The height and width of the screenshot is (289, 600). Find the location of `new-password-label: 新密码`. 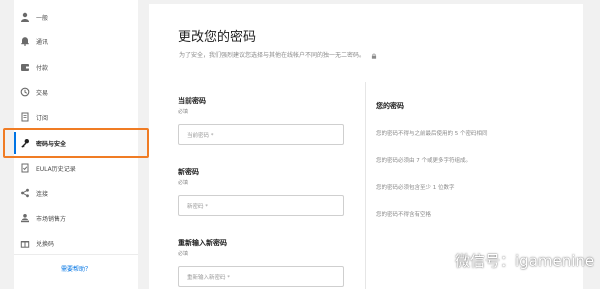

new-password-label: 新密码 is located at coordinates (188, 172).